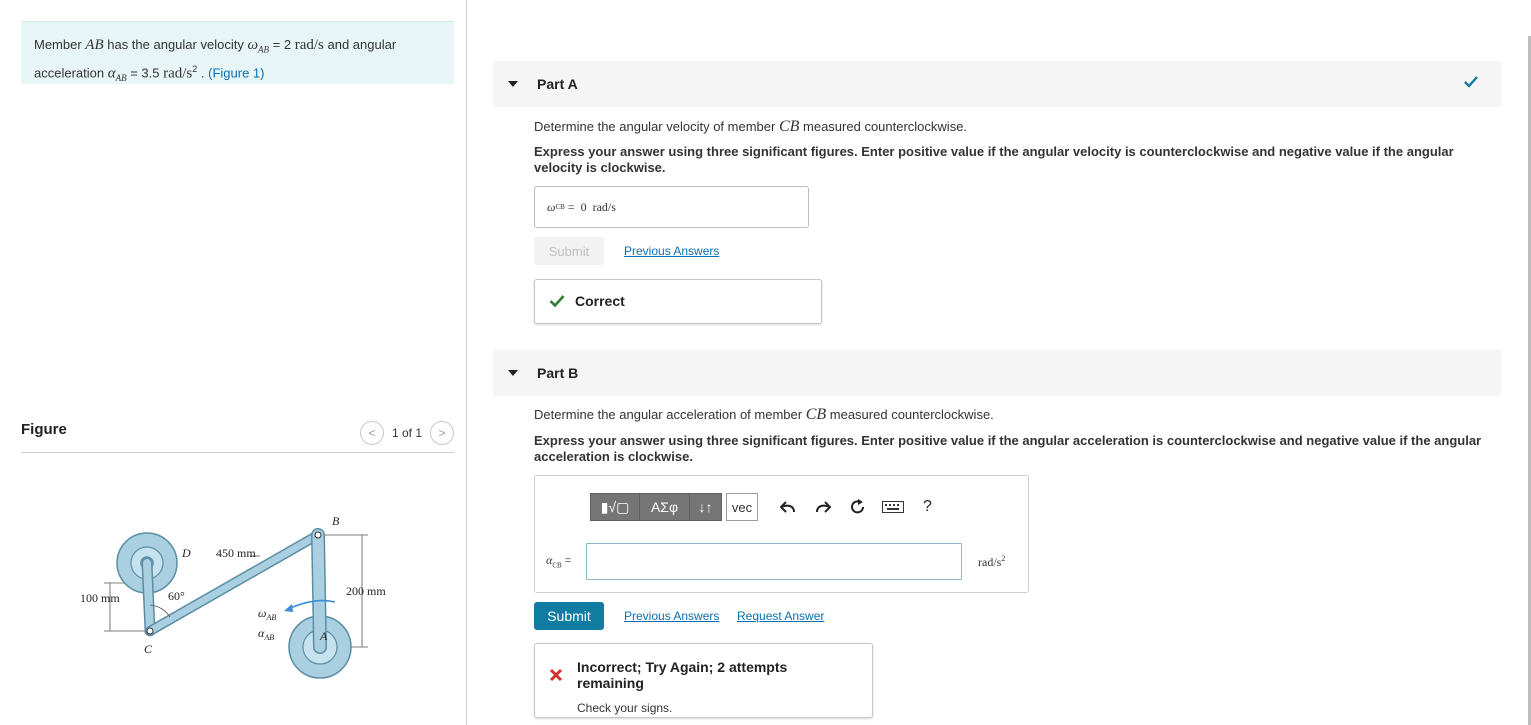 Image resolution: width=1531 pixels, height=725 pixels. I want to click on label-200mm: 200 mm, so click(366, 591).